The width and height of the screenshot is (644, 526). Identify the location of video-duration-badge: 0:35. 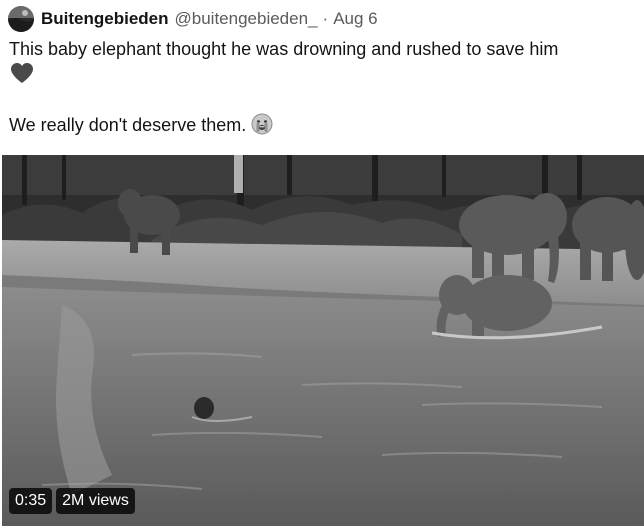
(31, 501).